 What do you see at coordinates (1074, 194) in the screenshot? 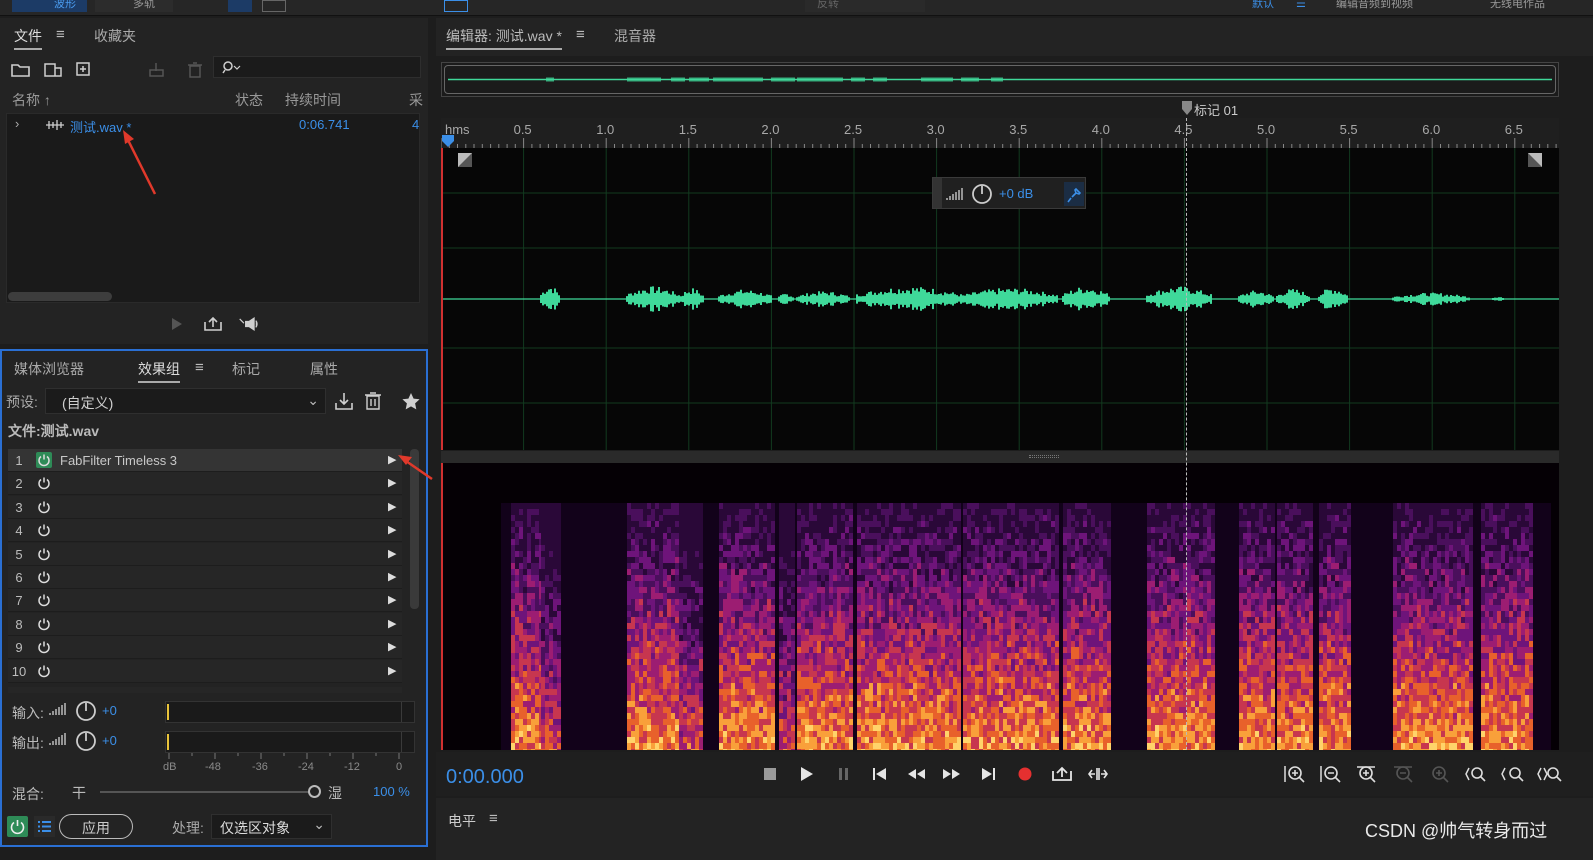
I see `pin-button` at bounding box center [1074, 194].